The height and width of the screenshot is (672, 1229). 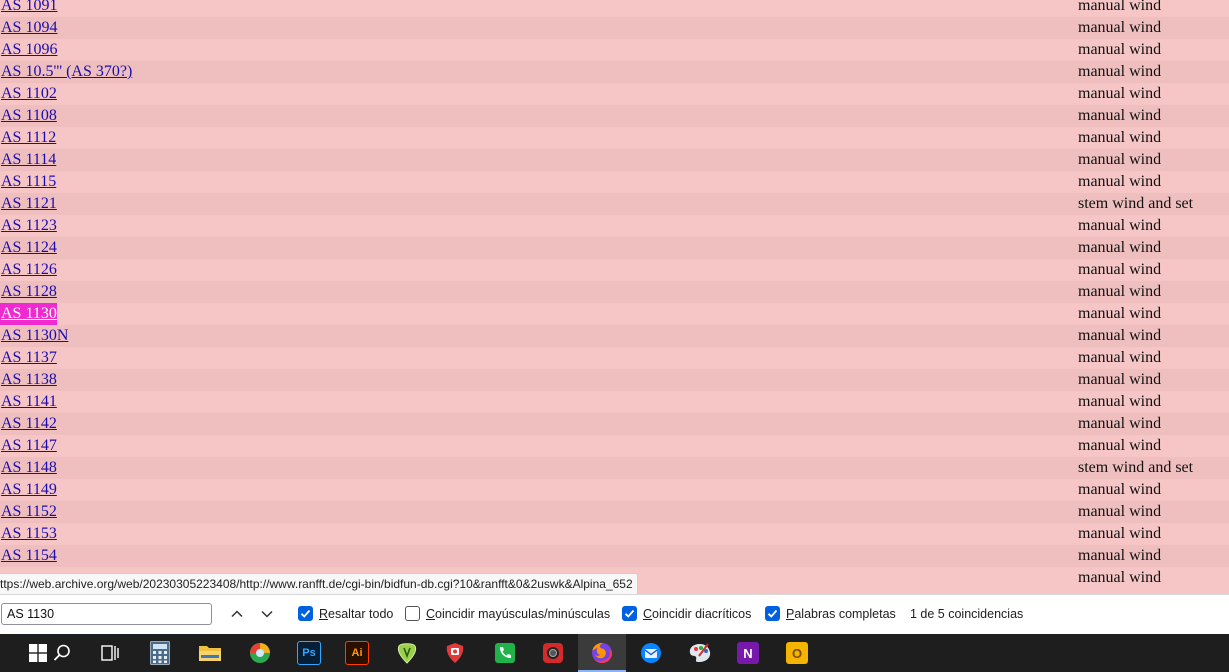 I want to click on chevron-down-icon, so click(x=267, y=614).